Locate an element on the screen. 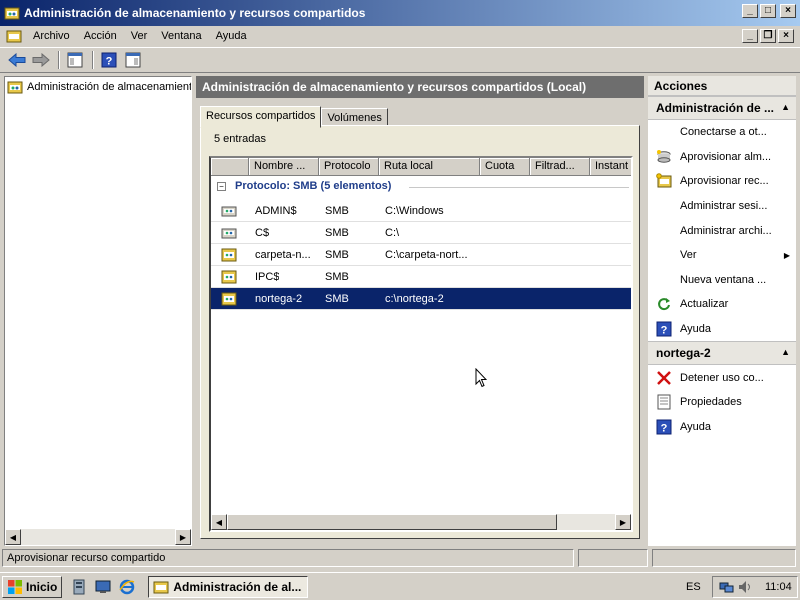  provision-share-icon is located at coordinates (664, 180).